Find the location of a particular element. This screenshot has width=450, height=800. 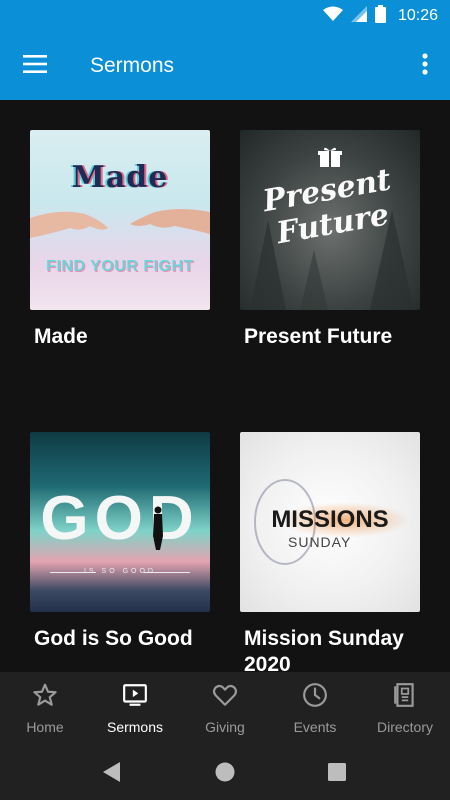

artwork-title: Made is located at coordinates (120, 177).